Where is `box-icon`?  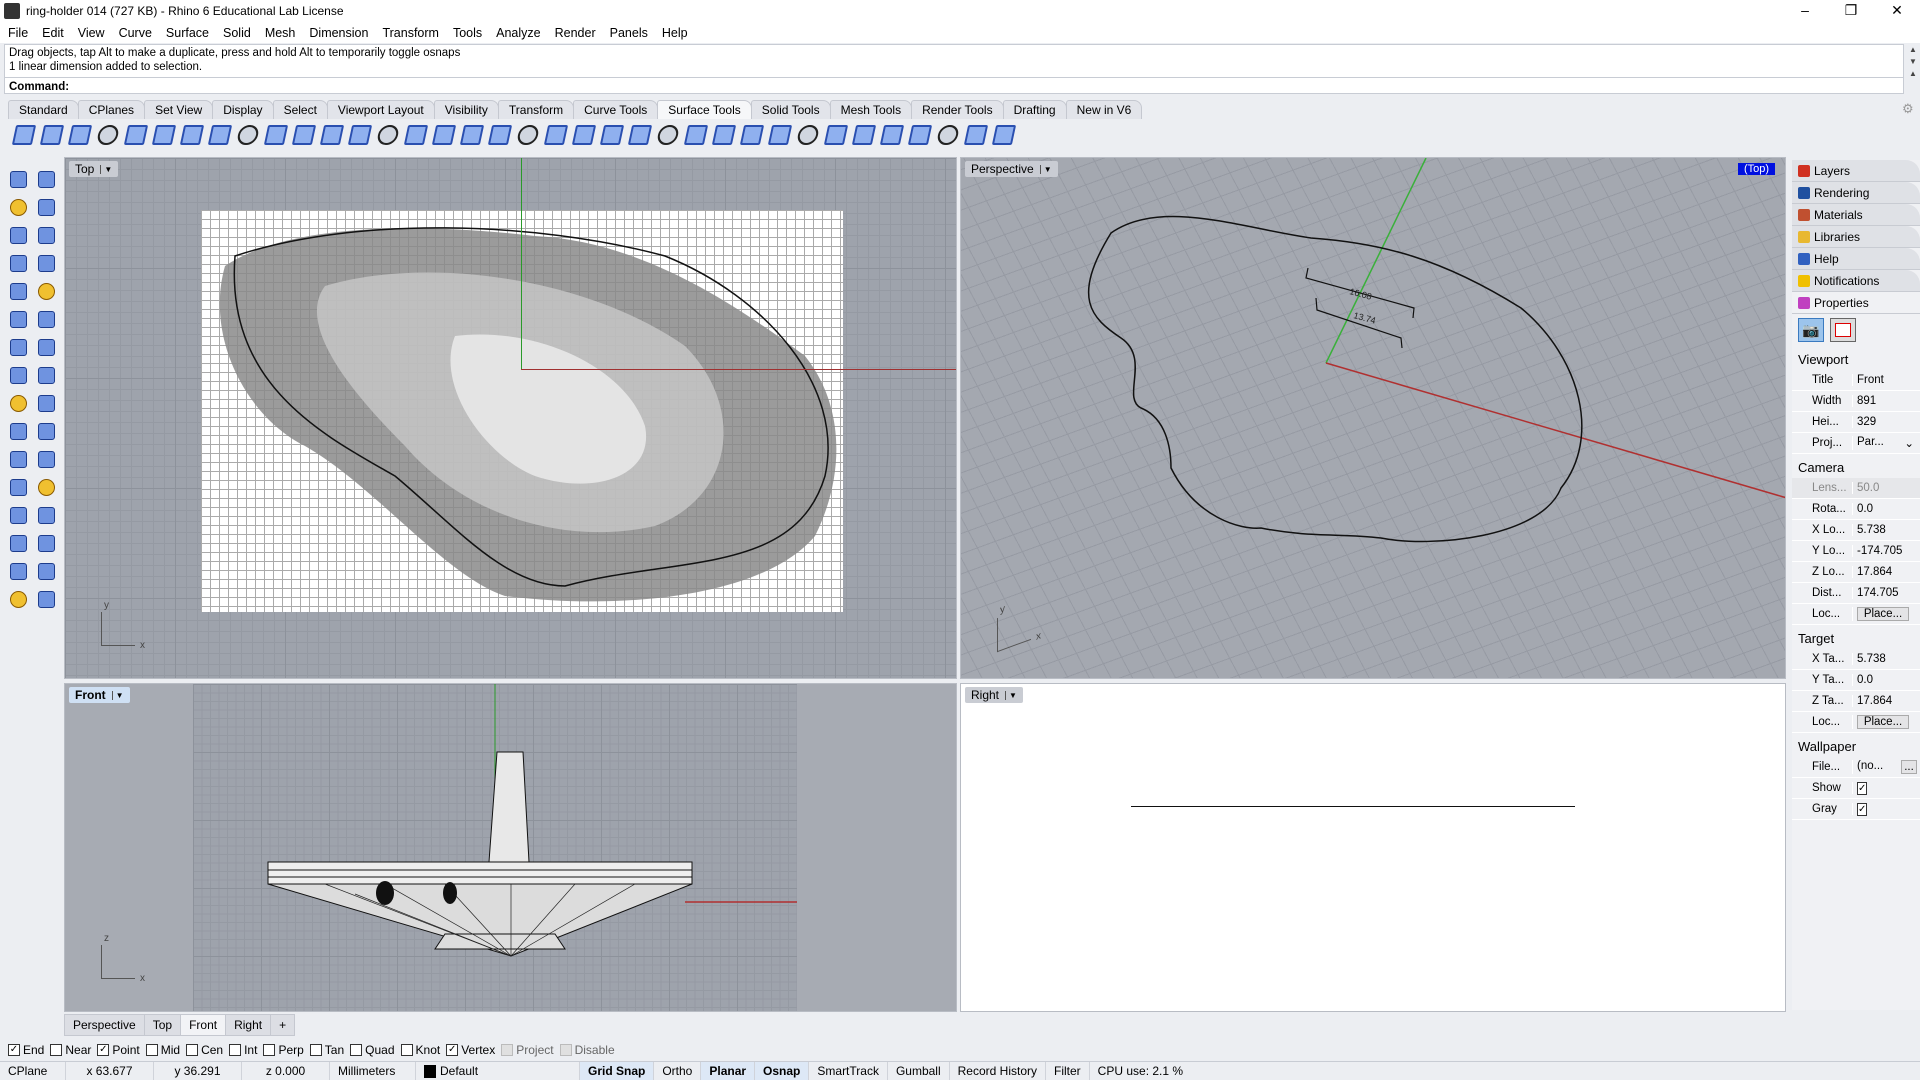
box-icon is located at coordinates (18, 375).